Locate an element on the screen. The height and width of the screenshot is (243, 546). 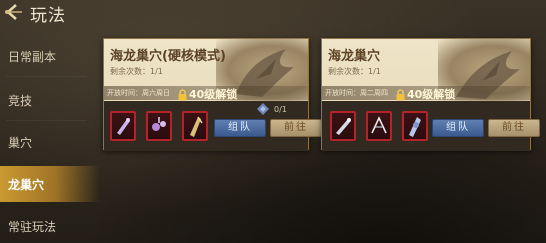
header: 玩法 is located at coordinates (273, 13).